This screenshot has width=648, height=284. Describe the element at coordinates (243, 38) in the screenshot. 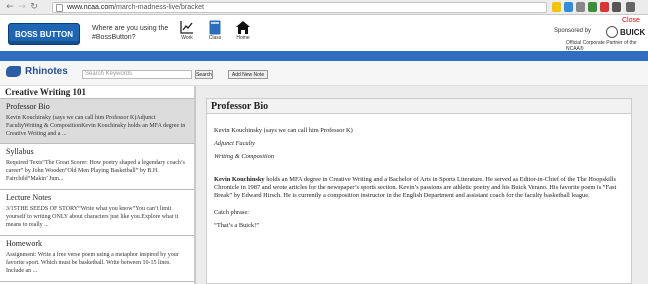

I see `nav-home-label: Home` at that location.